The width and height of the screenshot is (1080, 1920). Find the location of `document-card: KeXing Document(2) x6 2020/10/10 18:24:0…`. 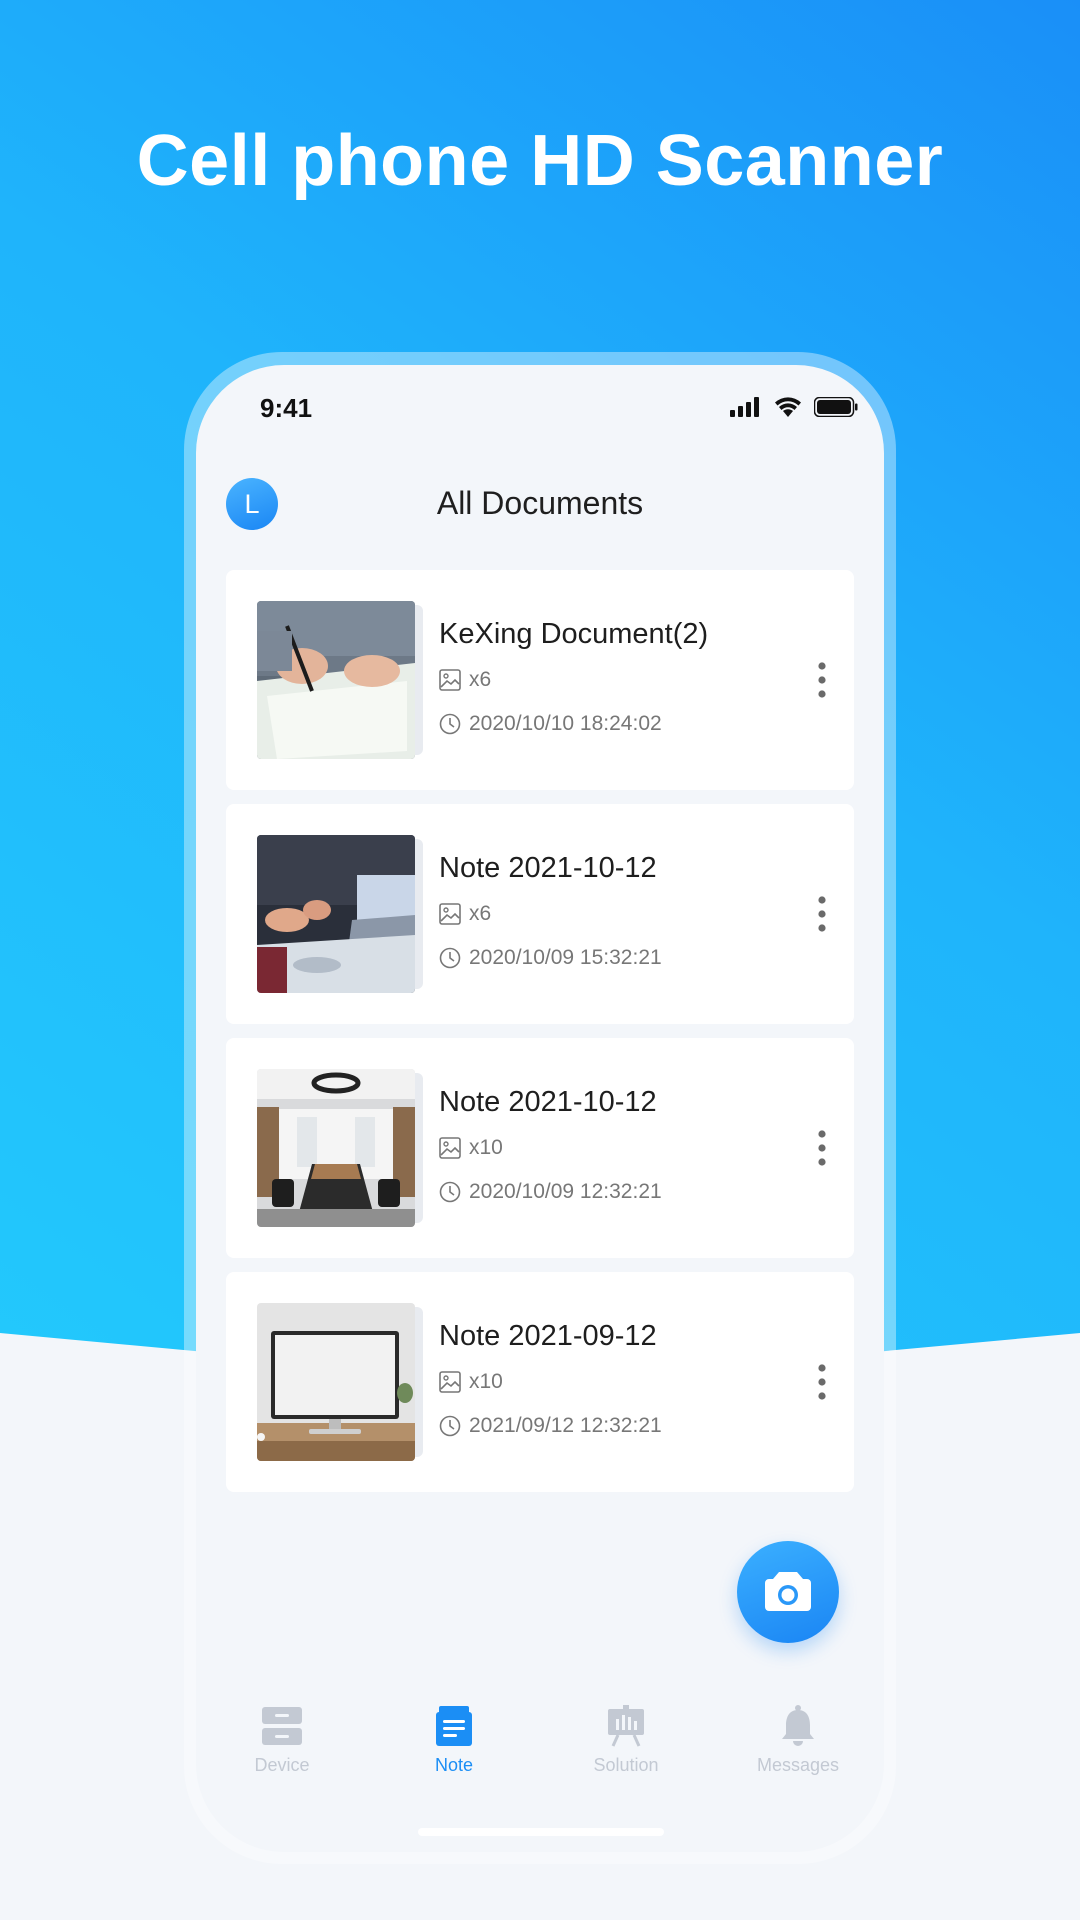

document-card: KeXing Document(2) x6 2020/10/10 18:24:0… is located at coordinates (540, 680).